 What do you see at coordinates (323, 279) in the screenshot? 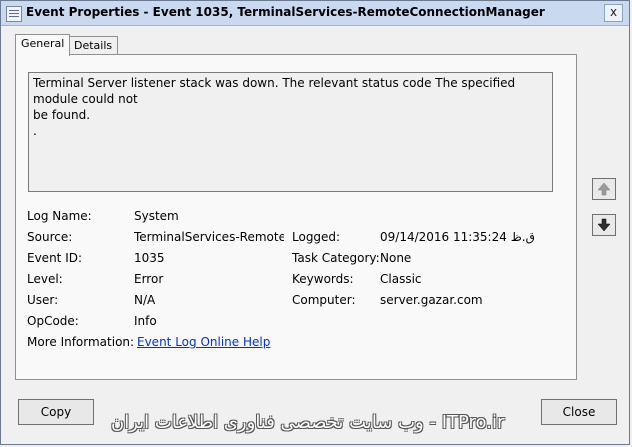
I see `keywords-label: Keywords:` at bounding box center [323, 279].